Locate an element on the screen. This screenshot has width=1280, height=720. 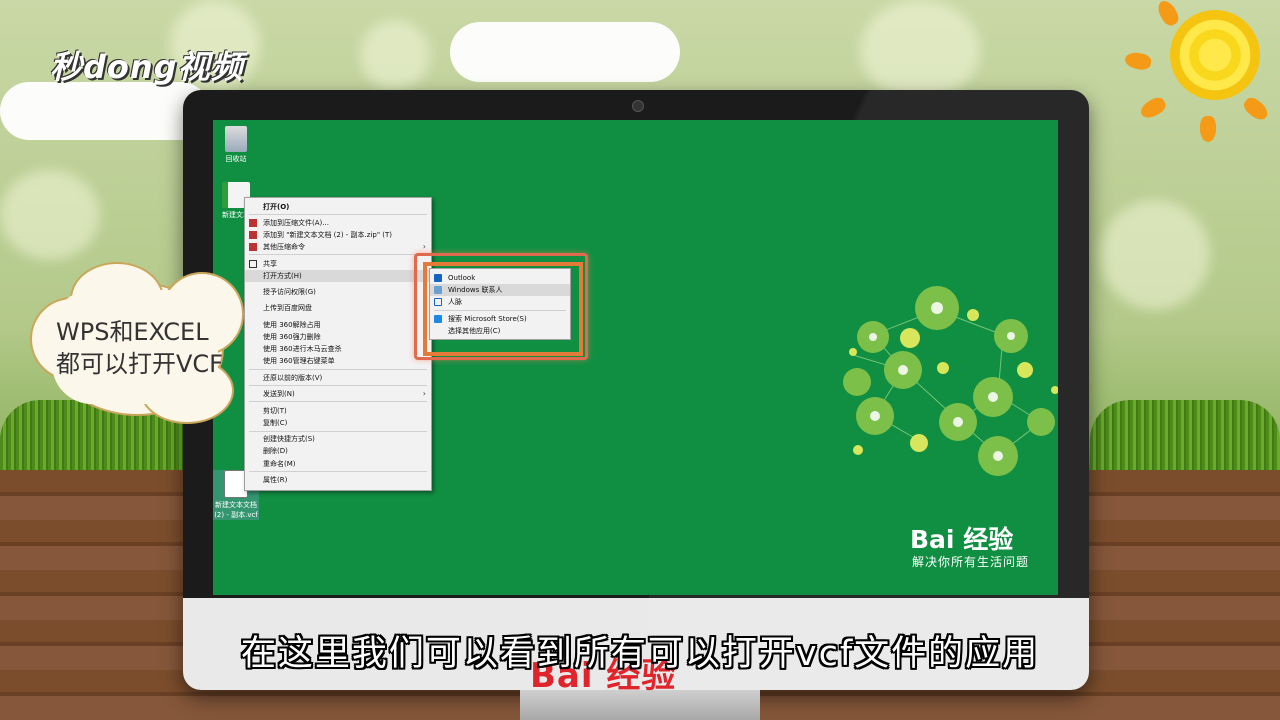
submenu-item-people: 人脉 is located at coordinates (500, 302).